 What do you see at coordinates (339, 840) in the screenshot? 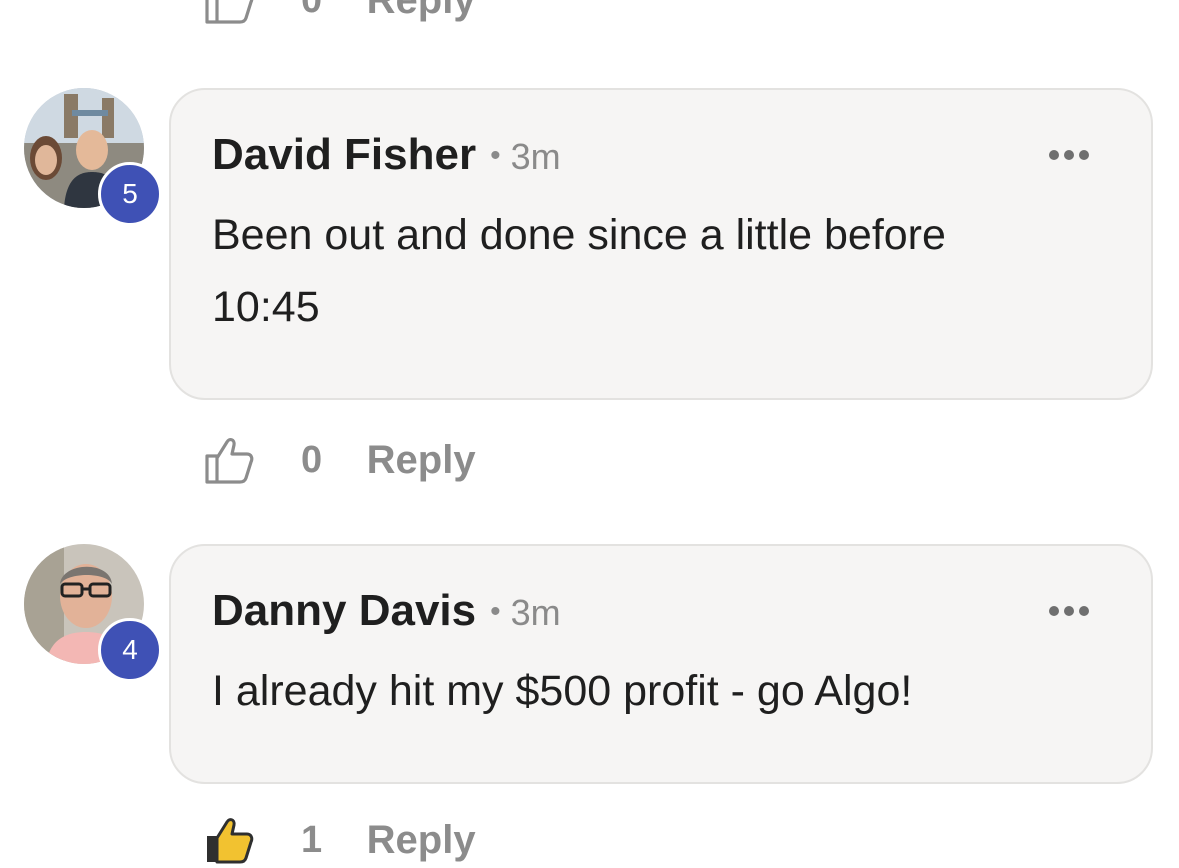
I see `comment-actions: 1 Reply` at bounding box center [339, 840].